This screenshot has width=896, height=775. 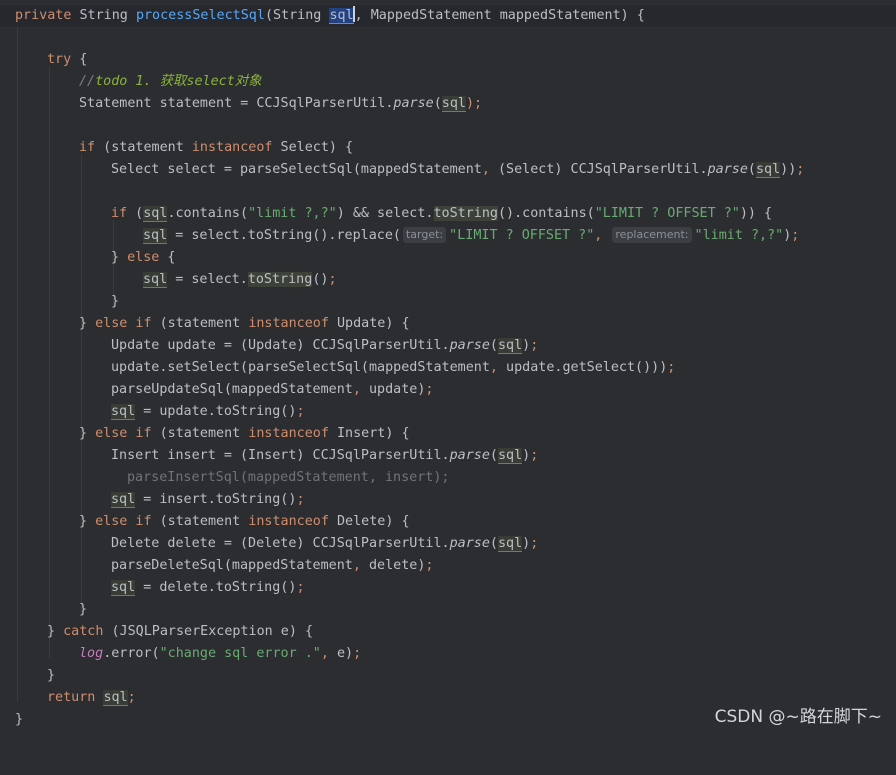 I want to click on code-text: e), so click(x=341, y=653).